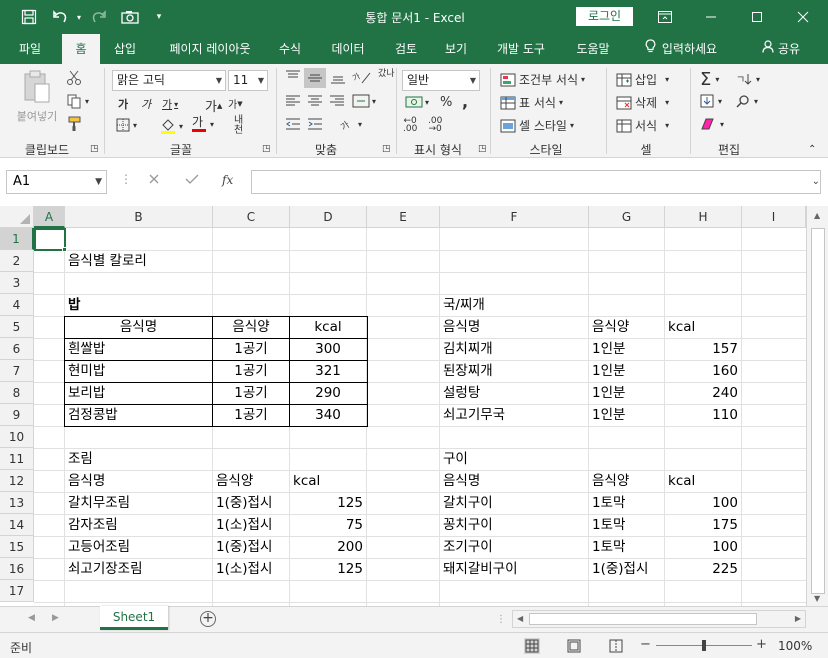  Describe the element at coordinates (208, 619) in the screenshot. I see `add-sheet-icon: +` at that location.